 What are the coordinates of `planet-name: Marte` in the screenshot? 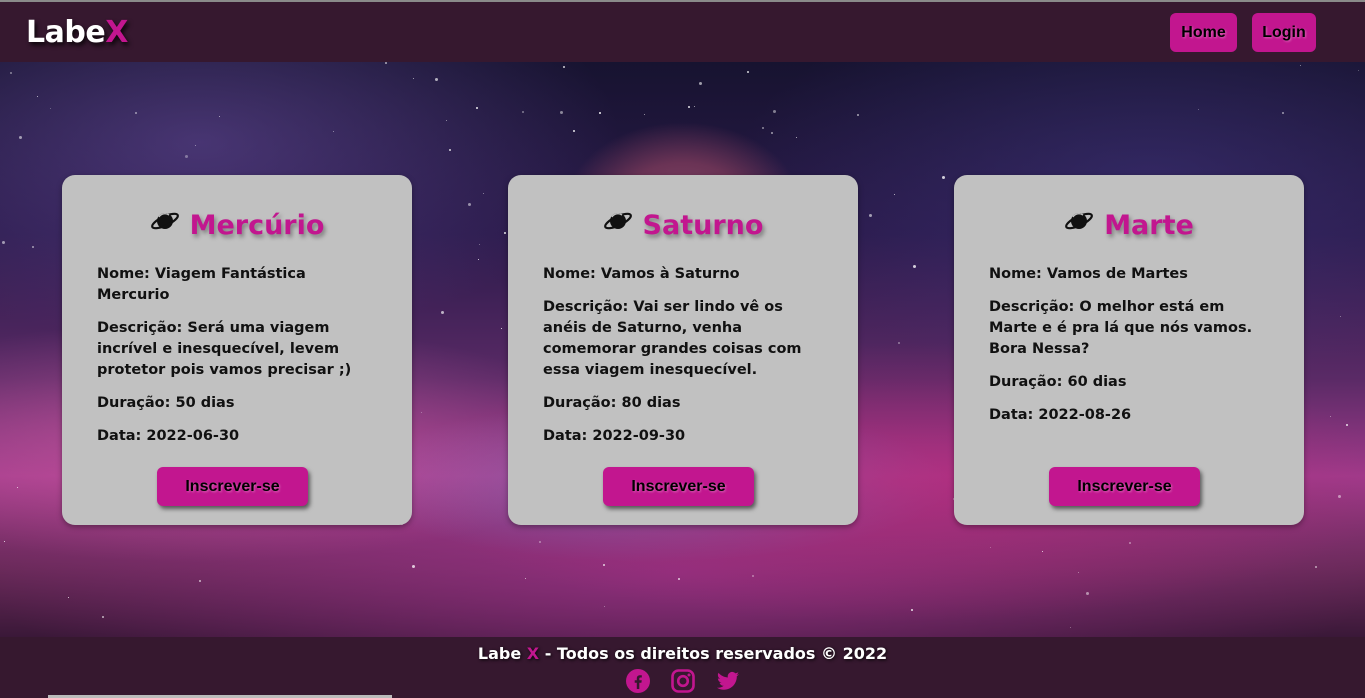 It's located at (1149, 225).